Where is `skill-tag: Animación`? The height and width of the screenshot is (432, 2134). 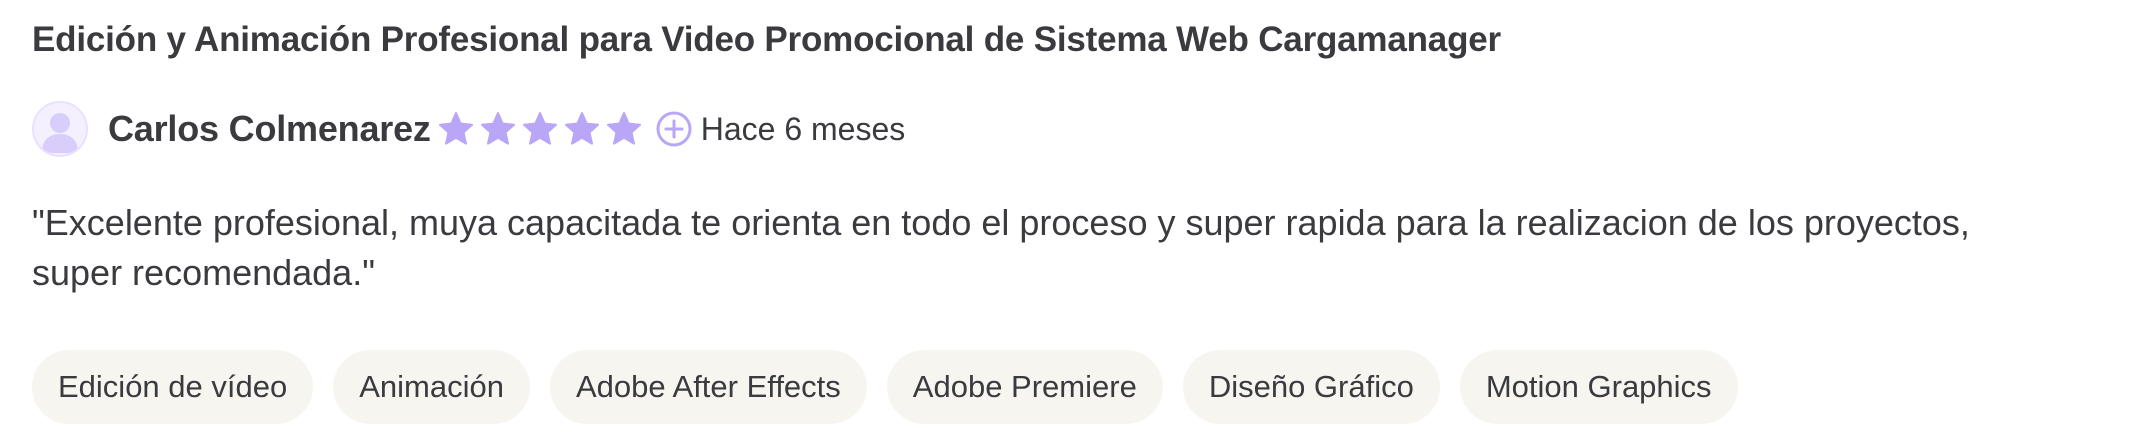 skill-tag: Animación is located at coordinates (431, 387).